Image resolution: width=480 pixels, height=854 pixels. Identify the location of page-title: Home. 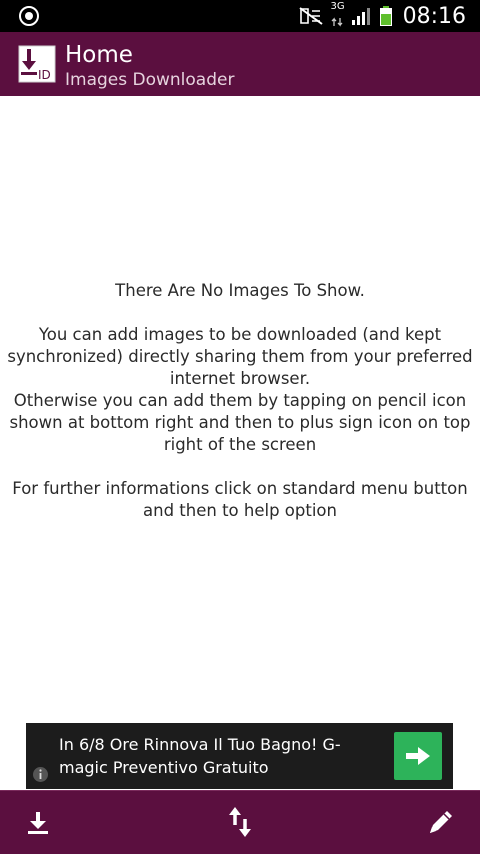
(99, 55).